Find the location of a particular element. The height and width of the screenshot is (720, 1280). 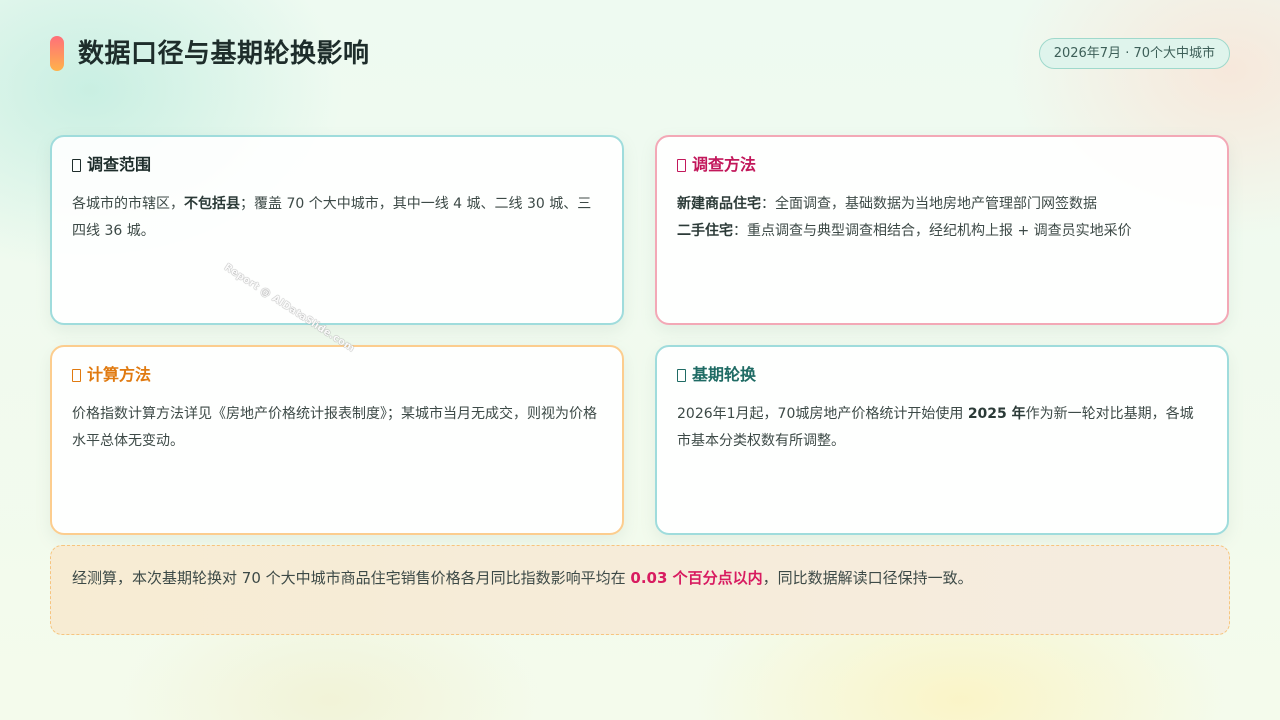

note-text: 经测算，本次基期轮换对 70 个大中城市商品住宅销售价格各月同比指数影响平均在 is located at coordinates (351, 578).